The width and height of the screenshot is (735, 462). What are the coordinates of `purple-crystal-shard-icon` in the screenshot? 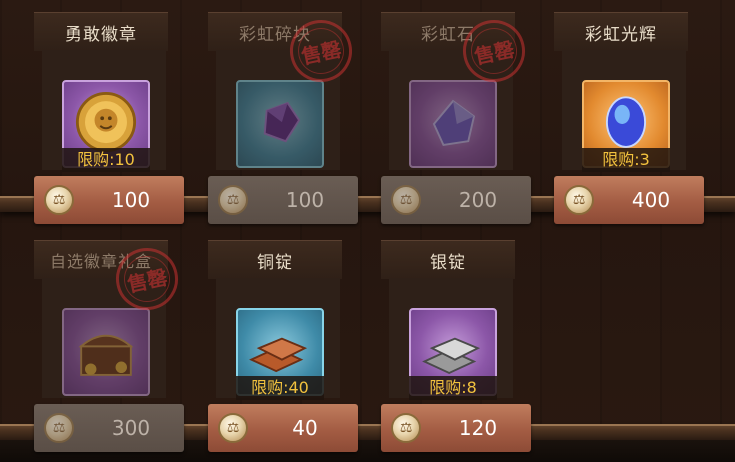 It's located at (282, 122).